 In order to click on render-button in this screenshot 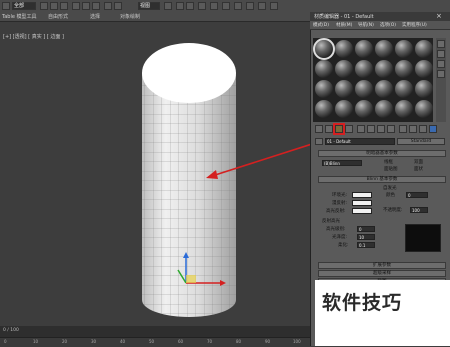, I will do `click(274, 6)`.